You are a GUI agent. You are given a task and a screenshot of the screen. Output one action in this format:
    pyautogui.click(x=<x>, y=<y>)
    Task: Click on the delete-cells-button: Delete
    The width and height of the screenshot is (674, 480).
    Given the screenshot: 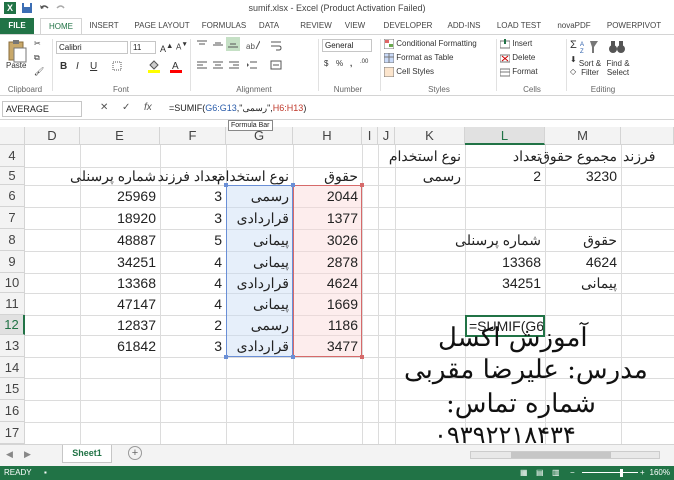 What is the action you would take?
    pyautogui.click(x=517, y=58)
    